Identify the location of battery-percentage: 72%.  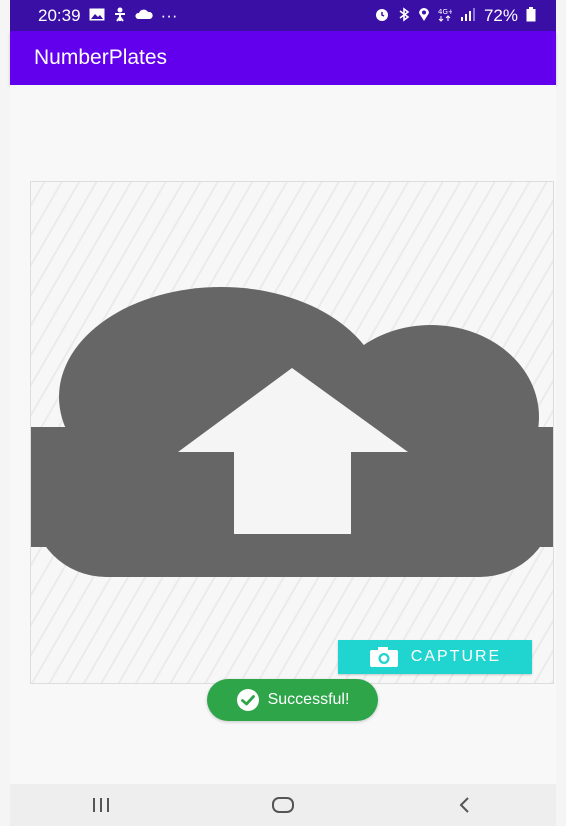
(500, 15).